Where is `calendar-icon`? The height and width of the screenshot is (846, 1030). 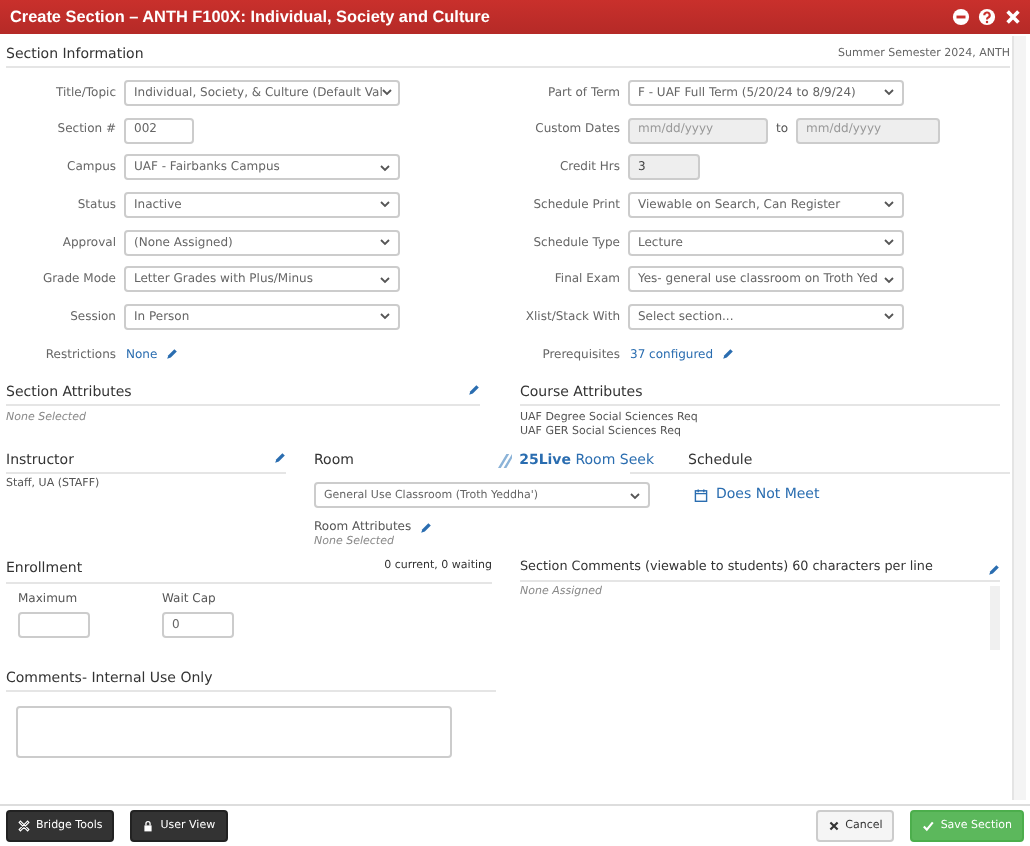
calendar-icon is located at coordinates (701, 495).